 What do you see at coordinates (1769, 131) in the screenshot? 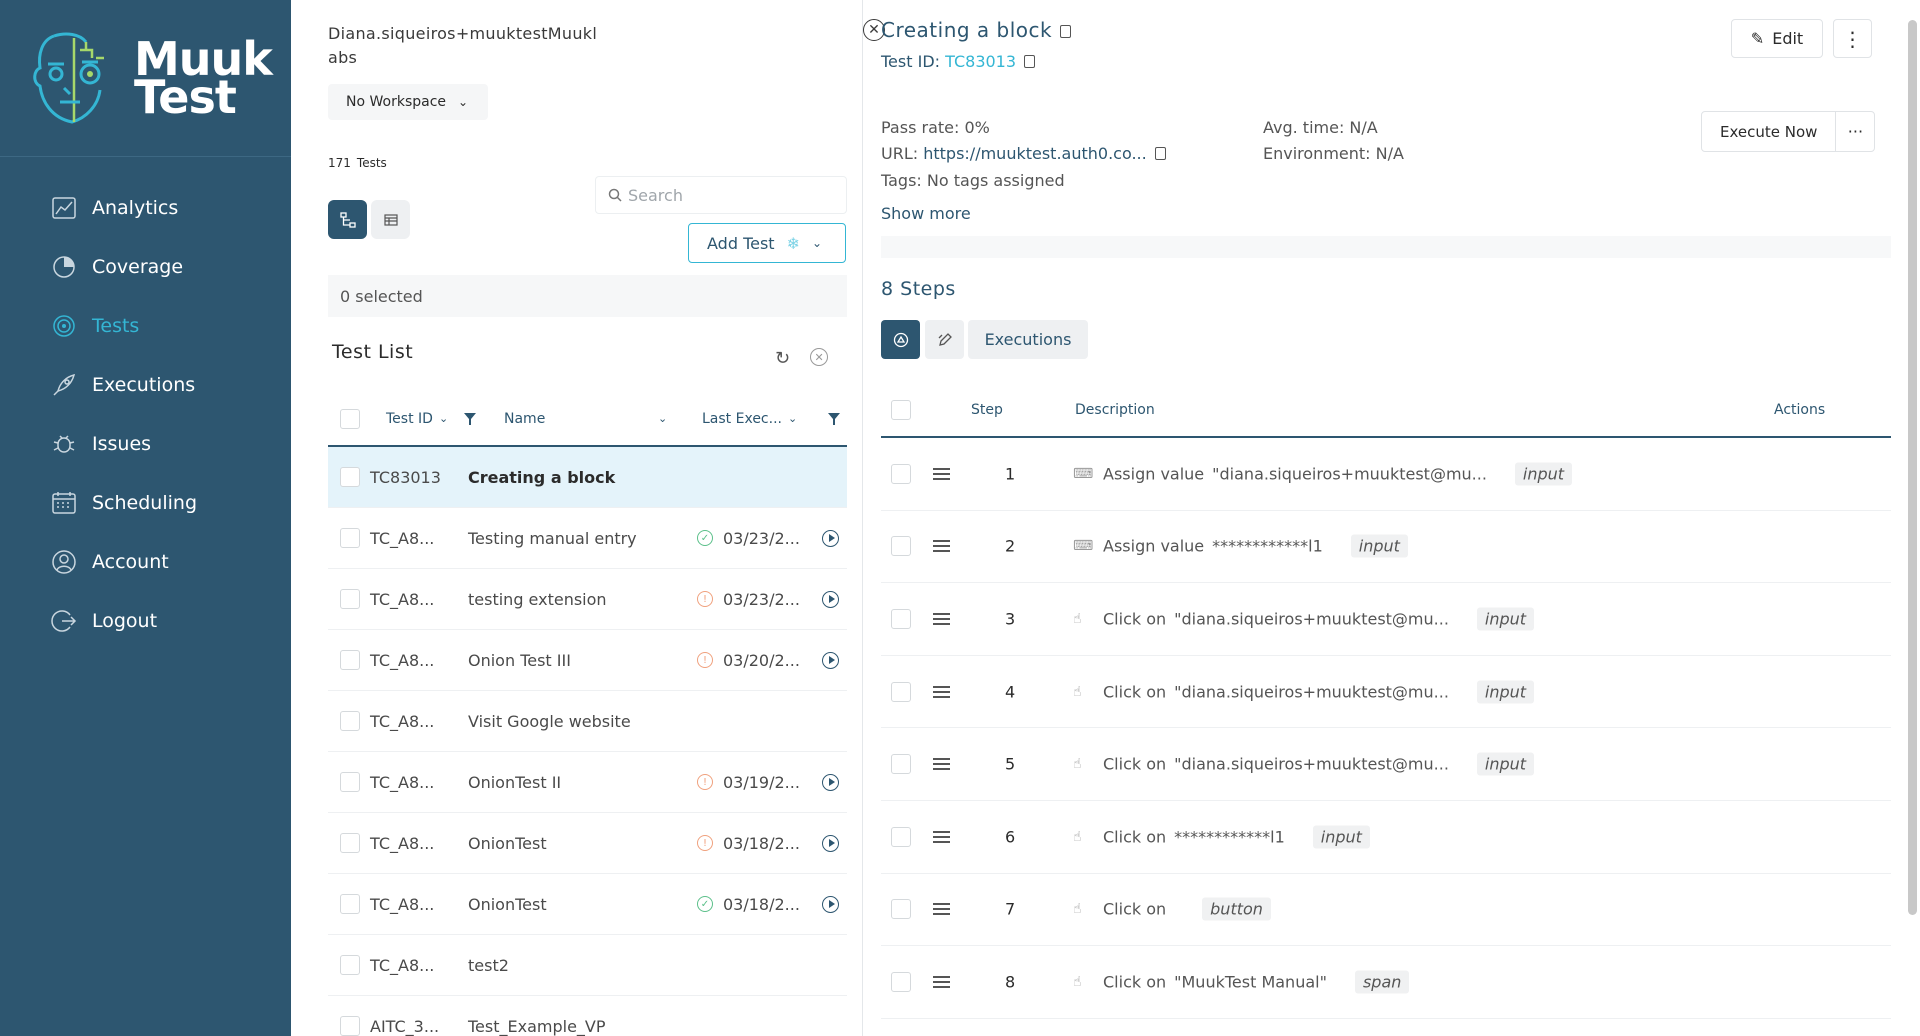
I see `execute-now-button: Execute Now` at bounding box center [1769, 131].